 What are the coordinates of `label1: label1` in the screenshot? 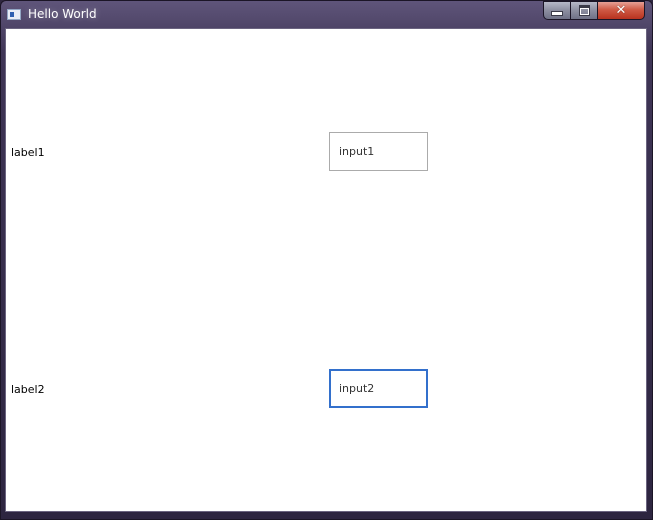 It's located at (28, 152).